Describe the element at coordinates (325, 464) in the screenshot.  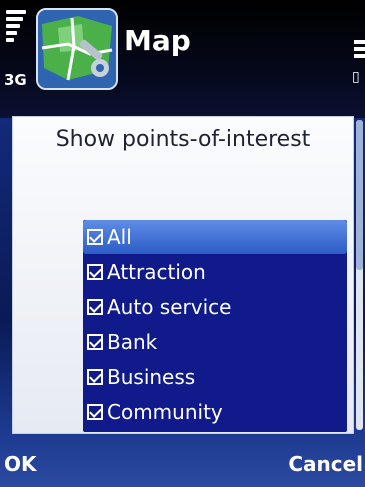
I see `cancel-softkey: Cancel` at that location.